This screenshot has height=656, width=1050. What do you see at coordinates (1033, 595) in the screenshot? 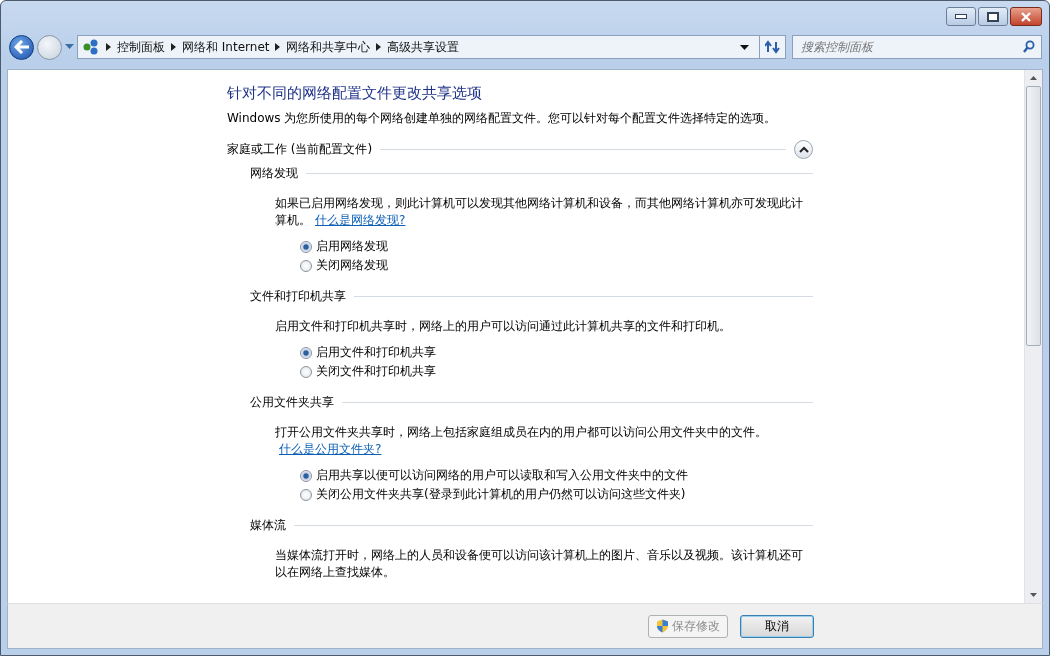
I see `scroll-down-icon` at bounding box center [1033, 595].